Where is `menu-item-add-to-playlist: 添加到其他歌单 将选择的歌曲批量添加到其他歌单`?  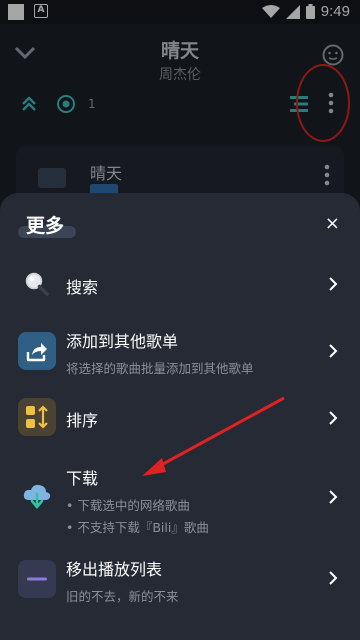 menu-item-add-to-playlist: 添加到其他歌单 将选择的歌曲批量添加到其他歌单 is located at coordinates (180, 351).